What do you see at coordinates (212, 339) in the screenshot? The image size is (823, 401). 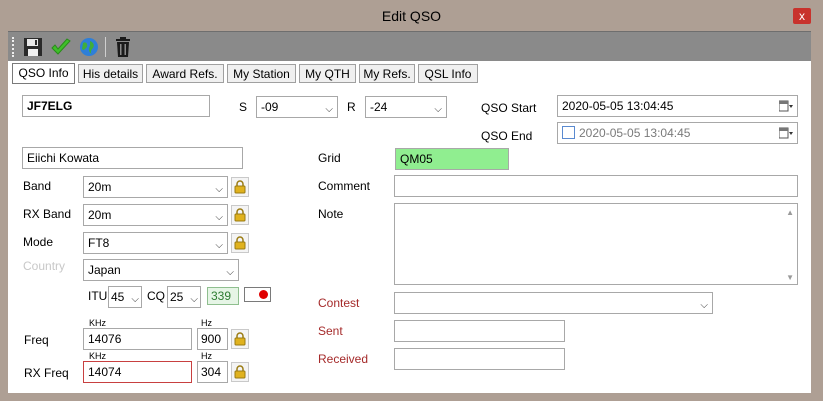 I see `freq-hz-field: 900` at bounding box center [212, 339].